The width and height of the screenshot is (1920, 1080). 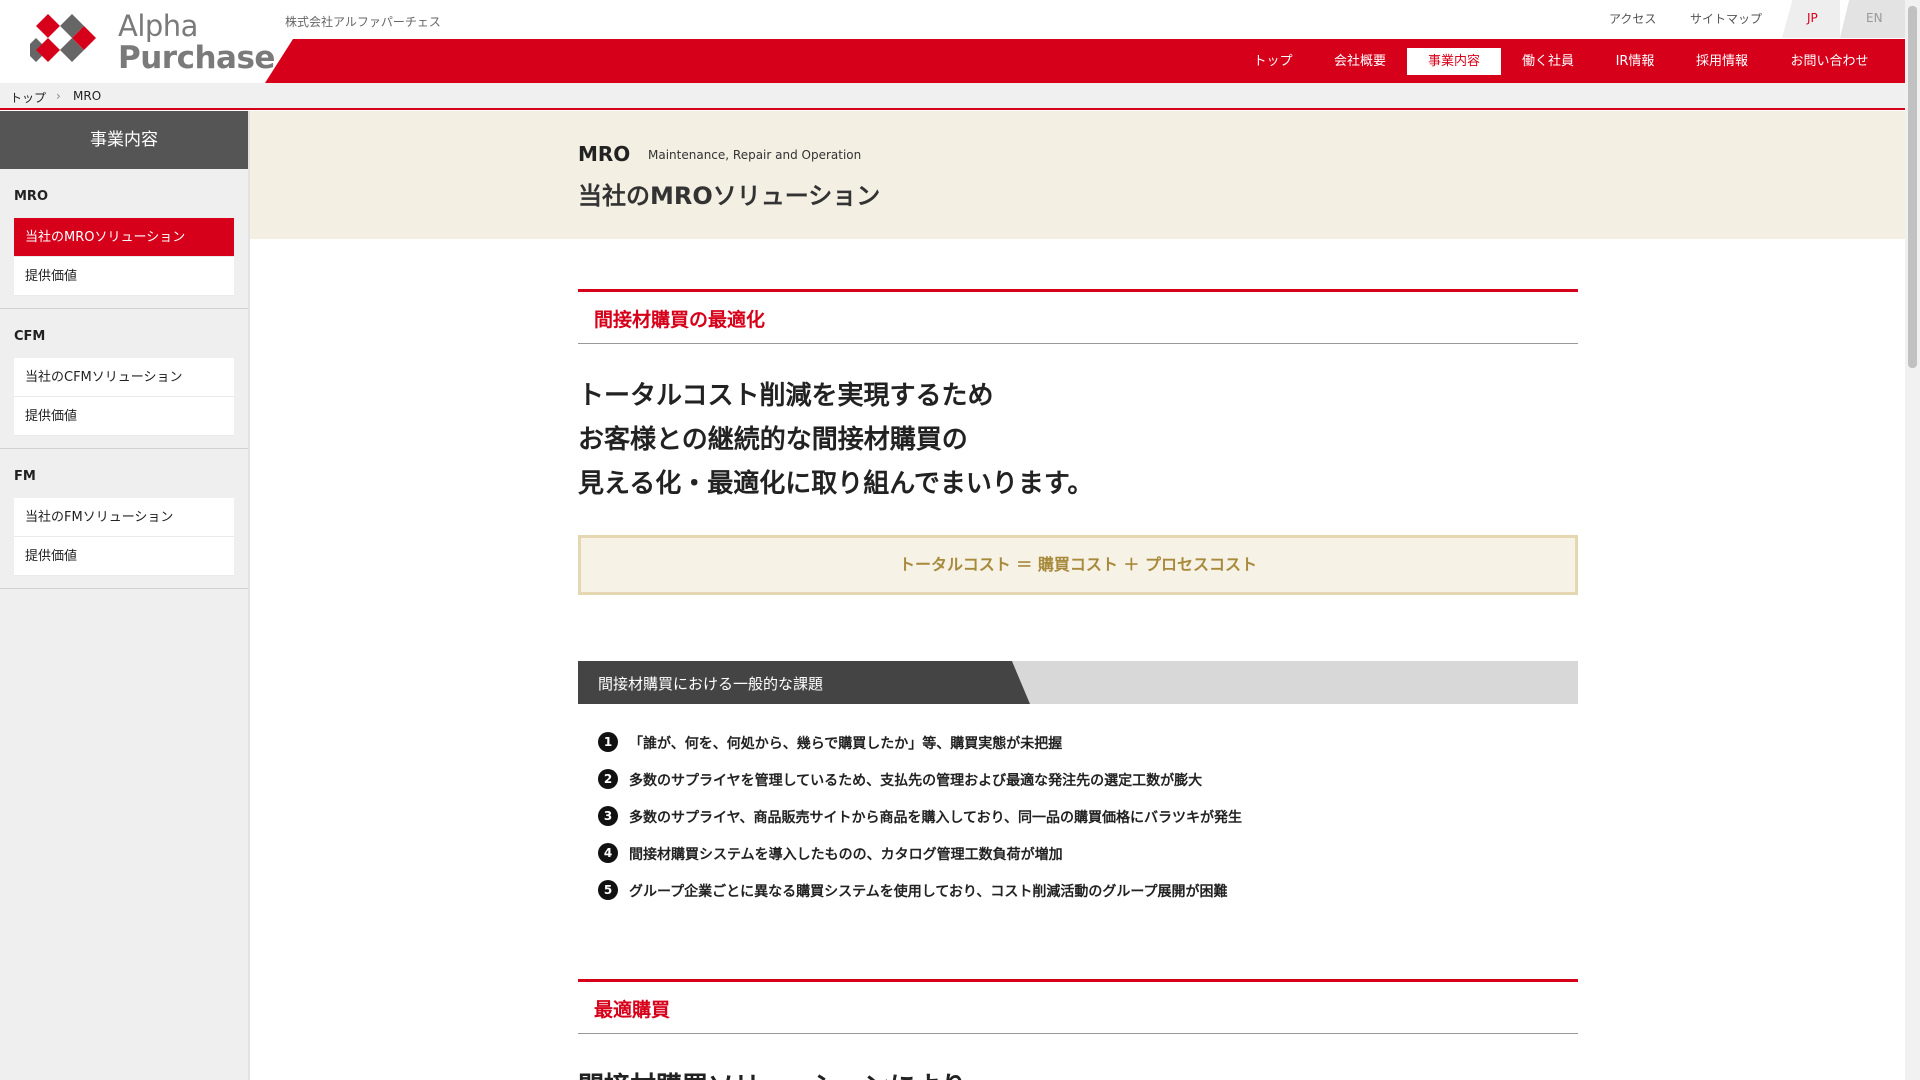 What do you see at coordinates (786, 396) in the screenshot?
I see `lead-line: トータルコスト削減を実現するため` at bounding box center [786, 396].